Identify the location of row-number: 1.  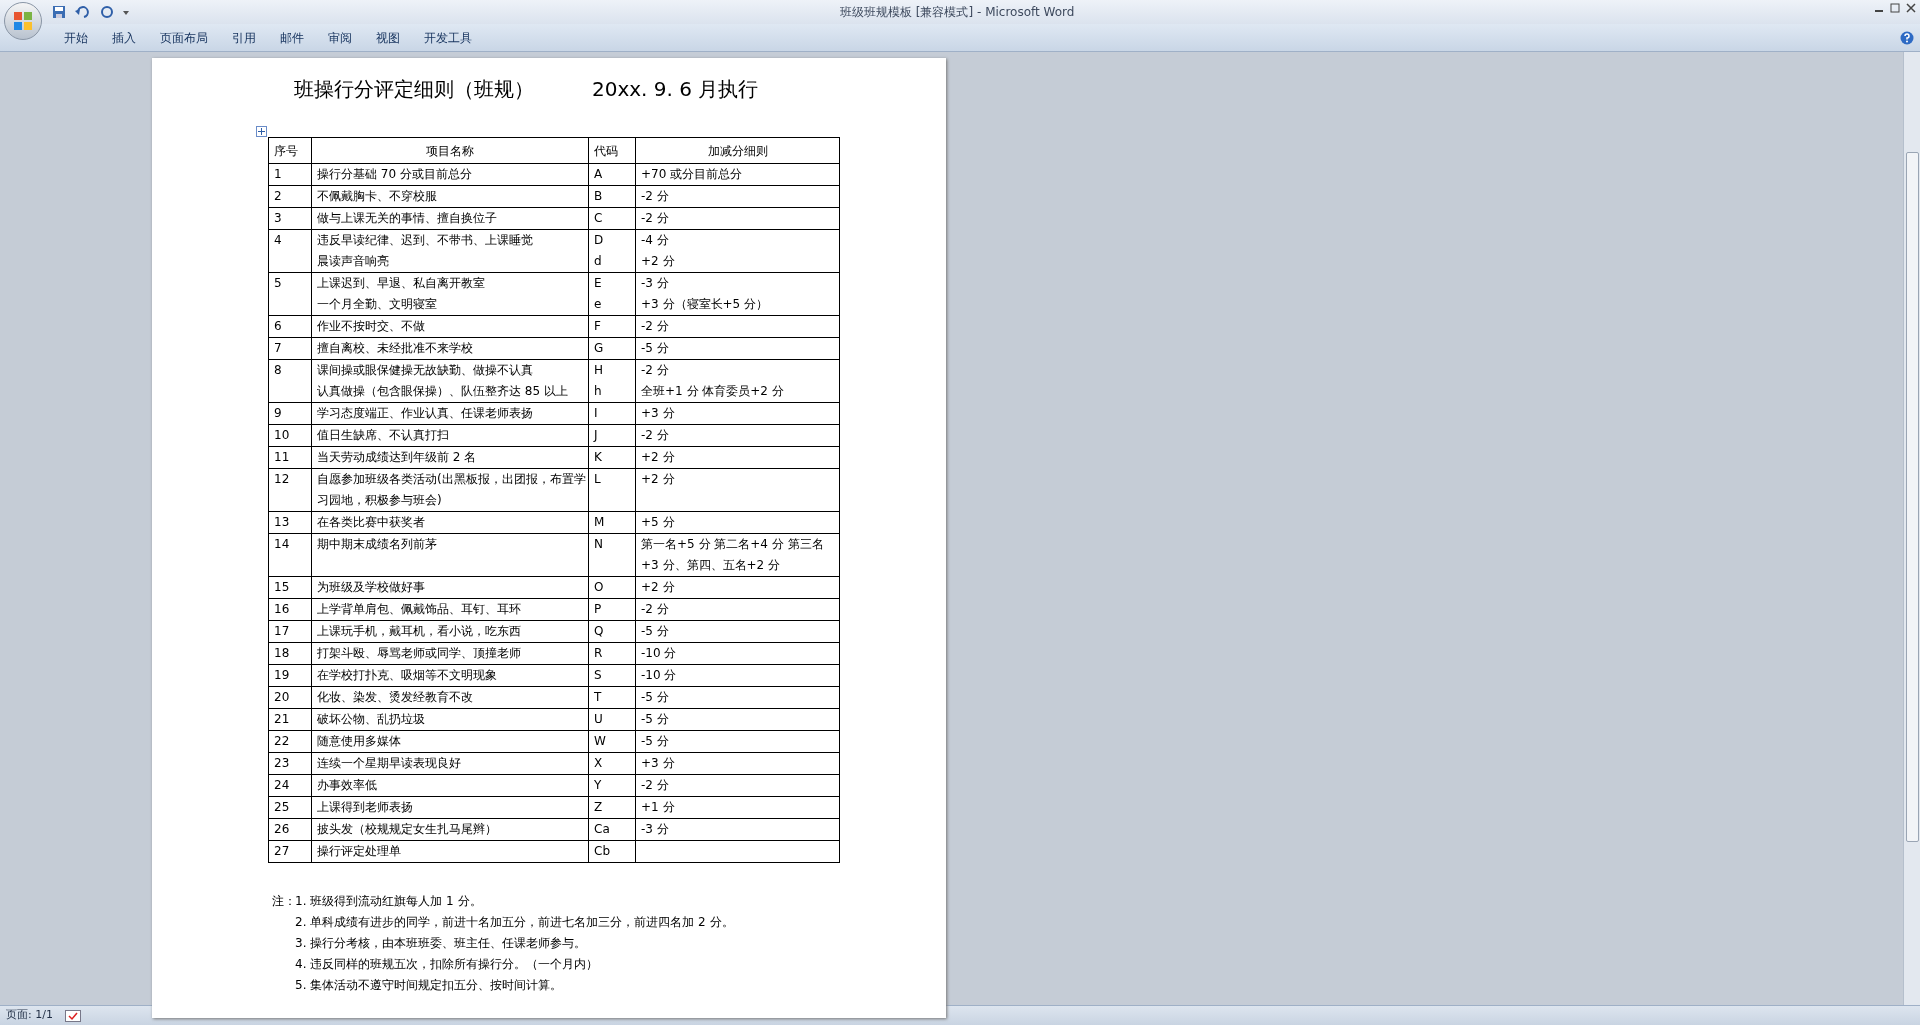
(278, 174).